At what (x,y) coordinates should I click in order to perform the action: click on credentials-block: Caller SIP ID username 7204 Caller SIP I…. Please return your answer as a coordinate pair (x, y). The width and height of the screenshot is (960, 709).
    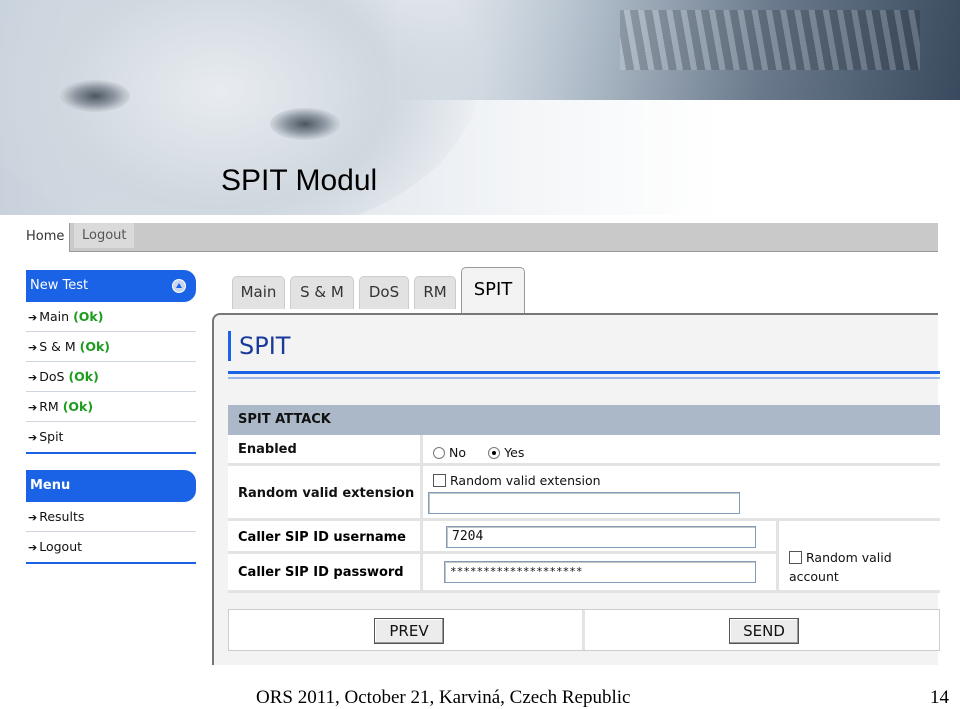
    Looking at the image, I should click on (584, 557).